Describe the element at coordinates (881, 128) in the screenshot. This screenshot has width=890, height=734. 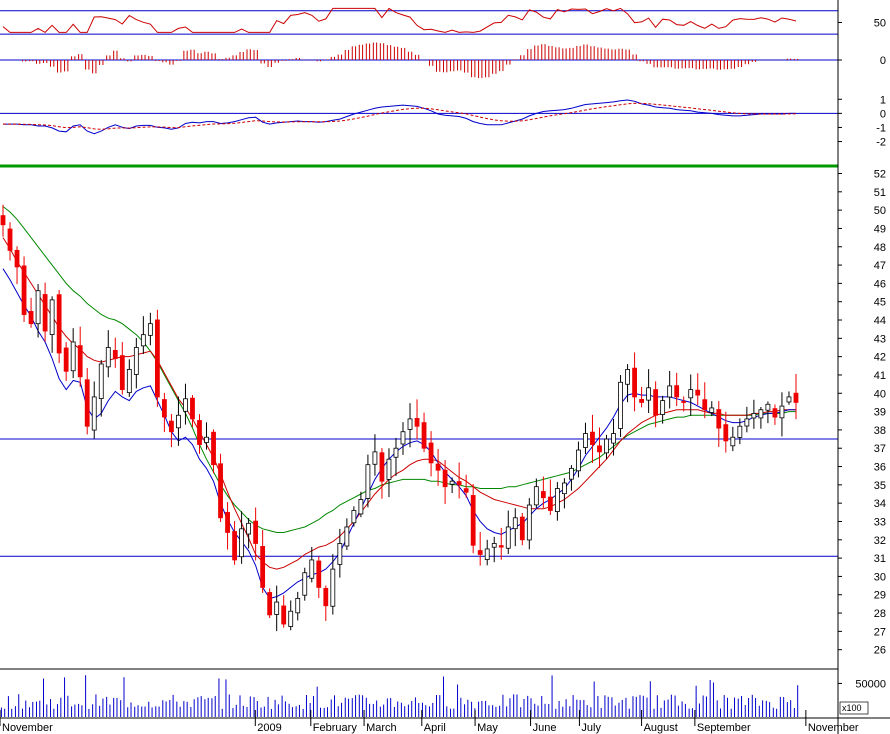
I see `macd-tick-label: -1` at that location.